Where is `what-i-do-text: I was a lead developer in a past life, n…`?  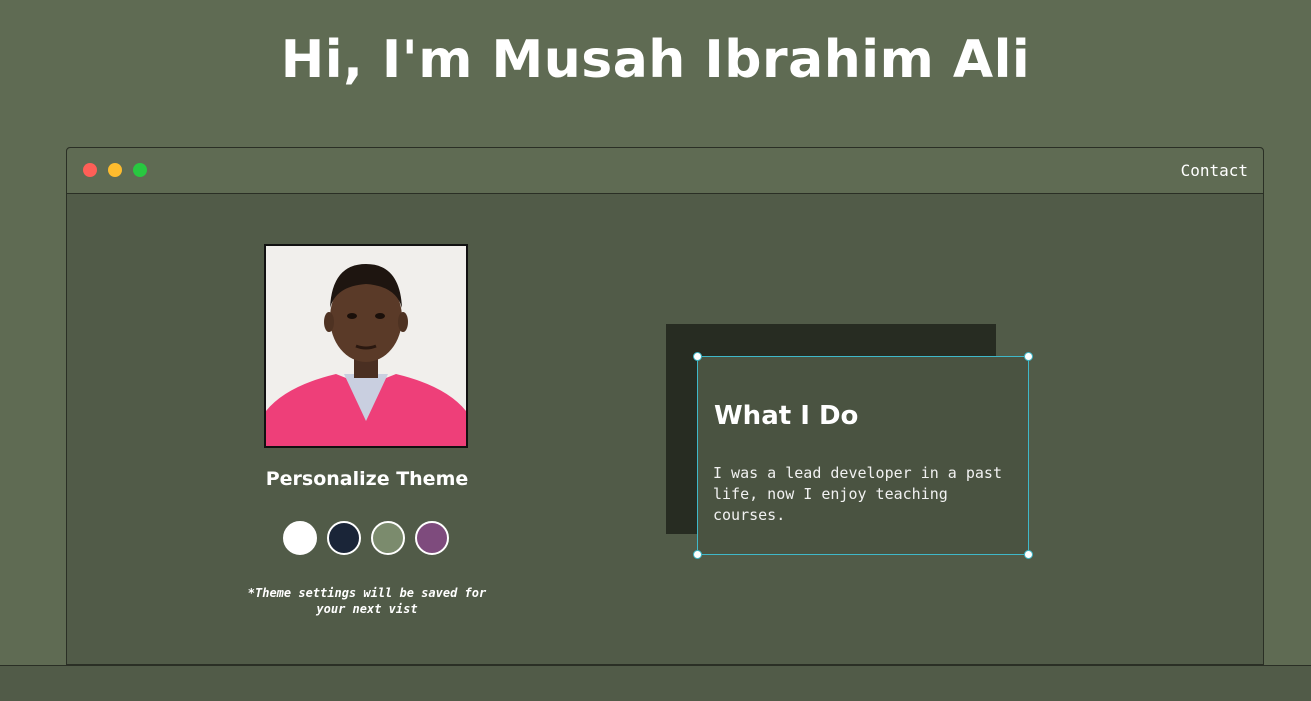
what-i-do-text: I was a lead developer in a past life, n… is located at coordinates (857, 494).